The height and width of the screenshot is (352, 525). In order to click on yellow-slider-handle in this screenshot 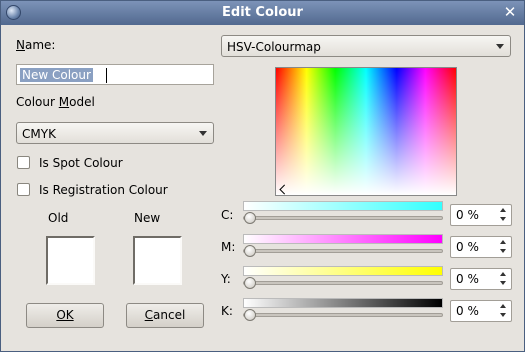, I will do `click(250, 283)`.